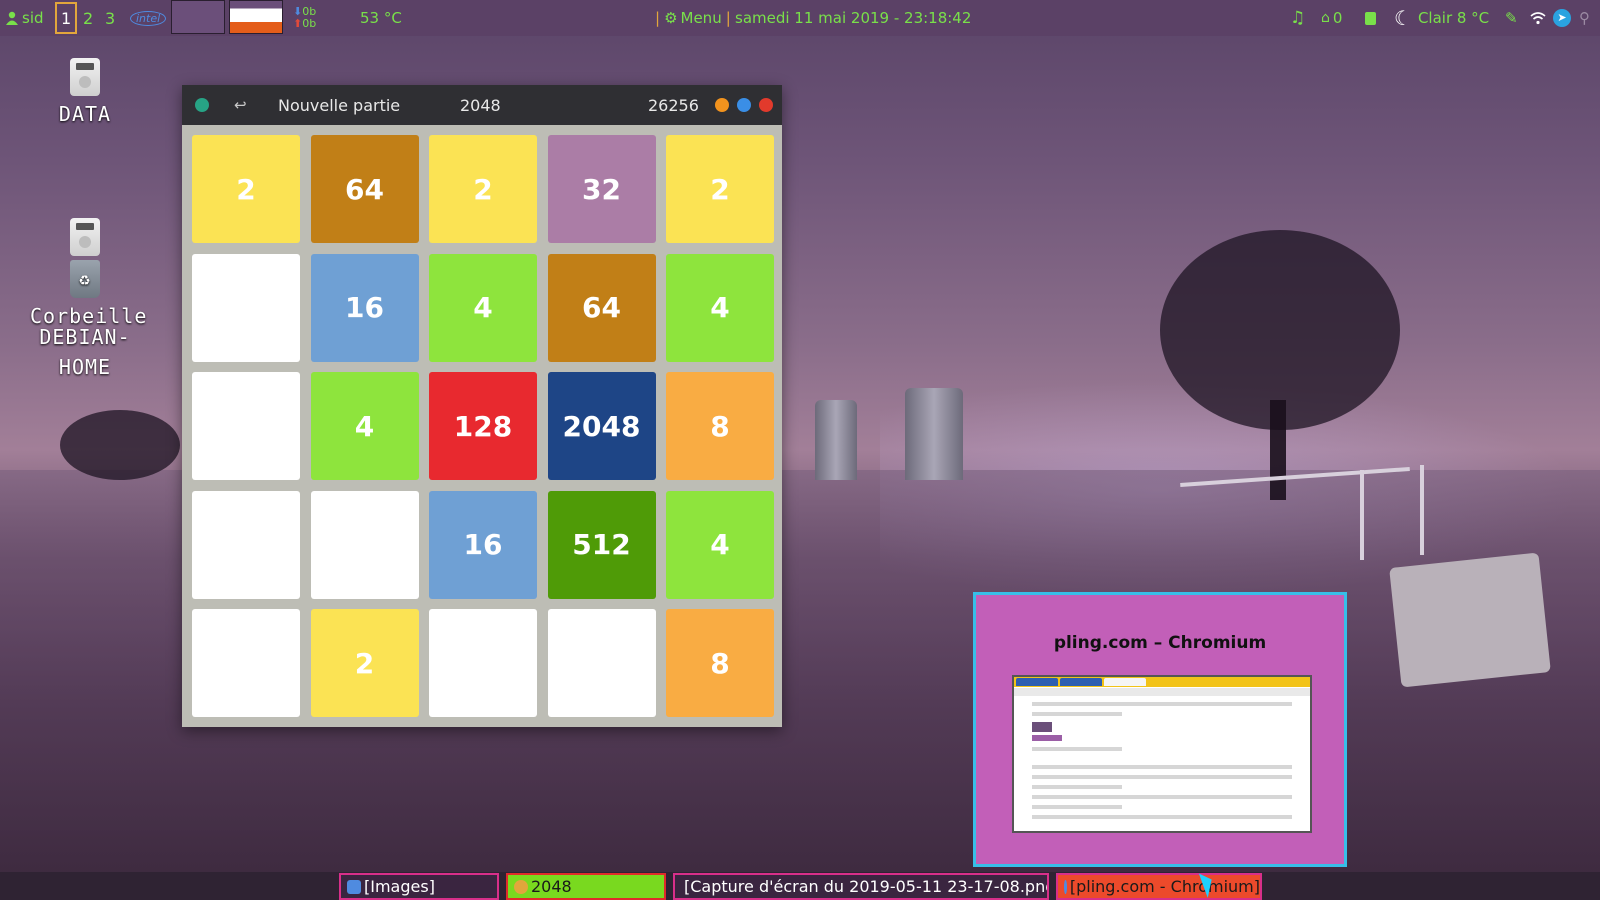  Describe the element at coordinates (1162, 754) in the screenshot. I see `preview-thumbnail` at that location.